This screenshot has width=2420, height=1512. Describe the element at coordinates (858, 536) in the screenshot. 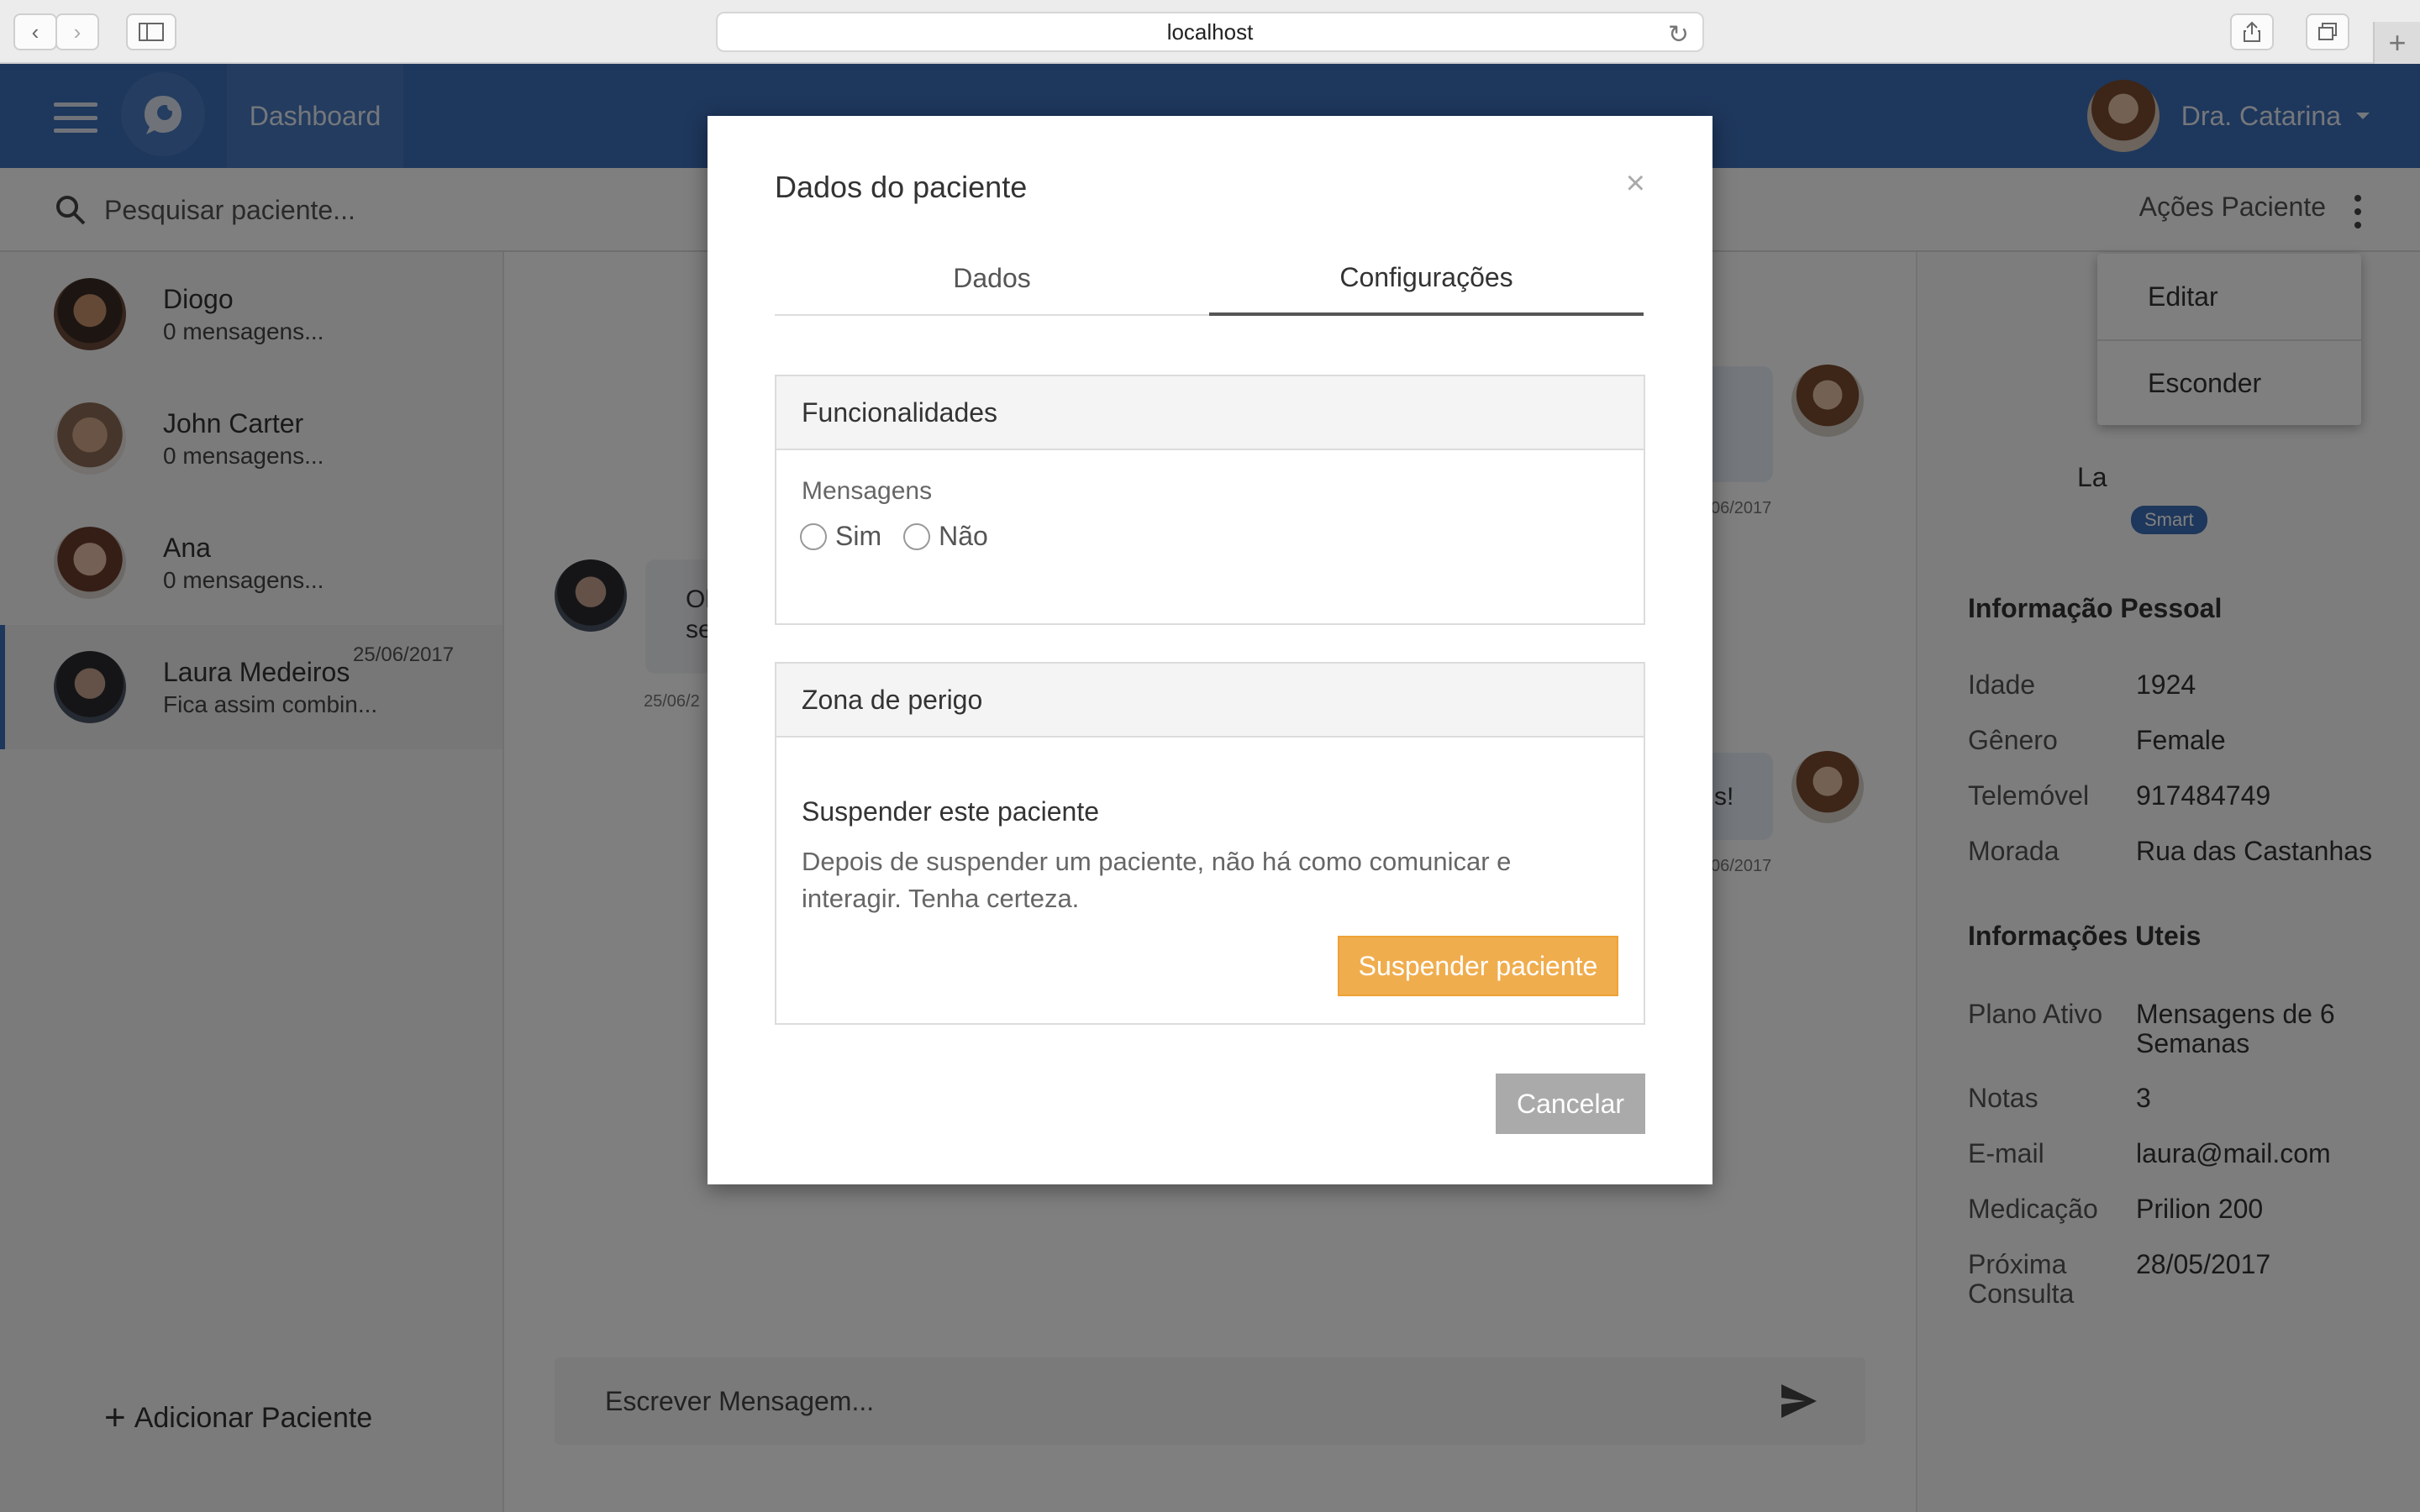

I see `radio-yes-label: Sim` at that location.